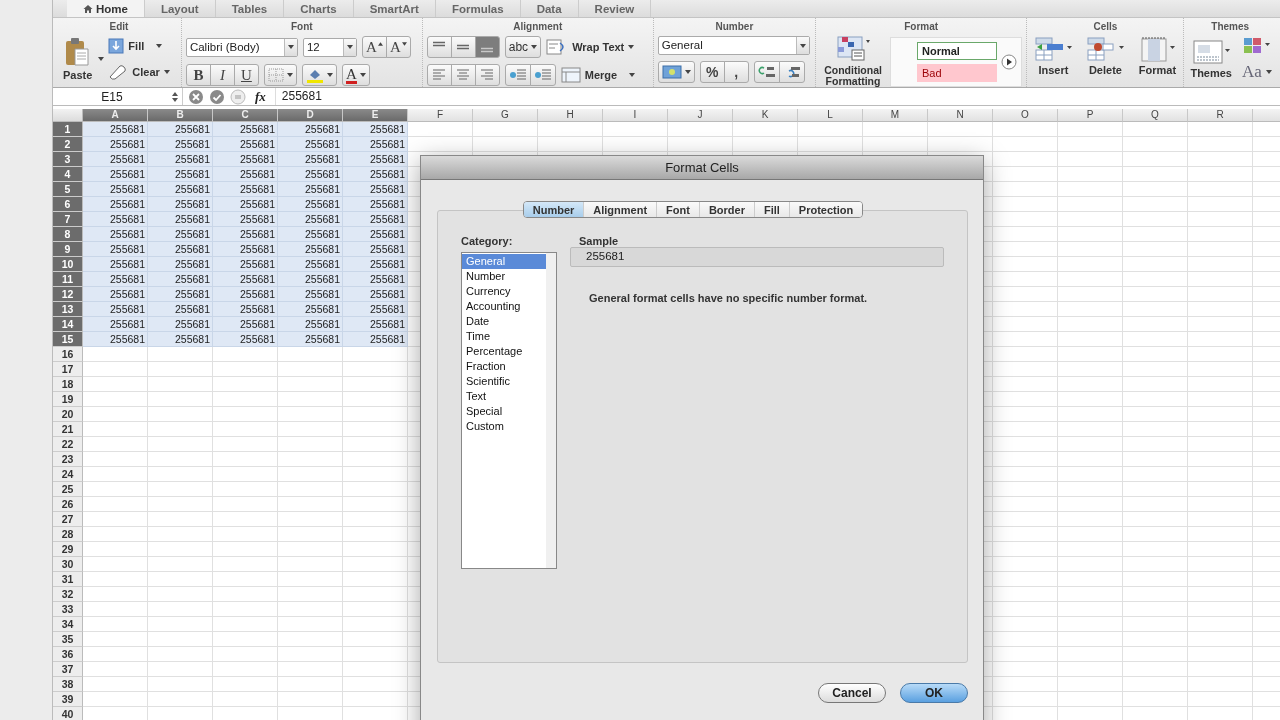  I want to click on number-format-dropdown: General, so click(733, 45).